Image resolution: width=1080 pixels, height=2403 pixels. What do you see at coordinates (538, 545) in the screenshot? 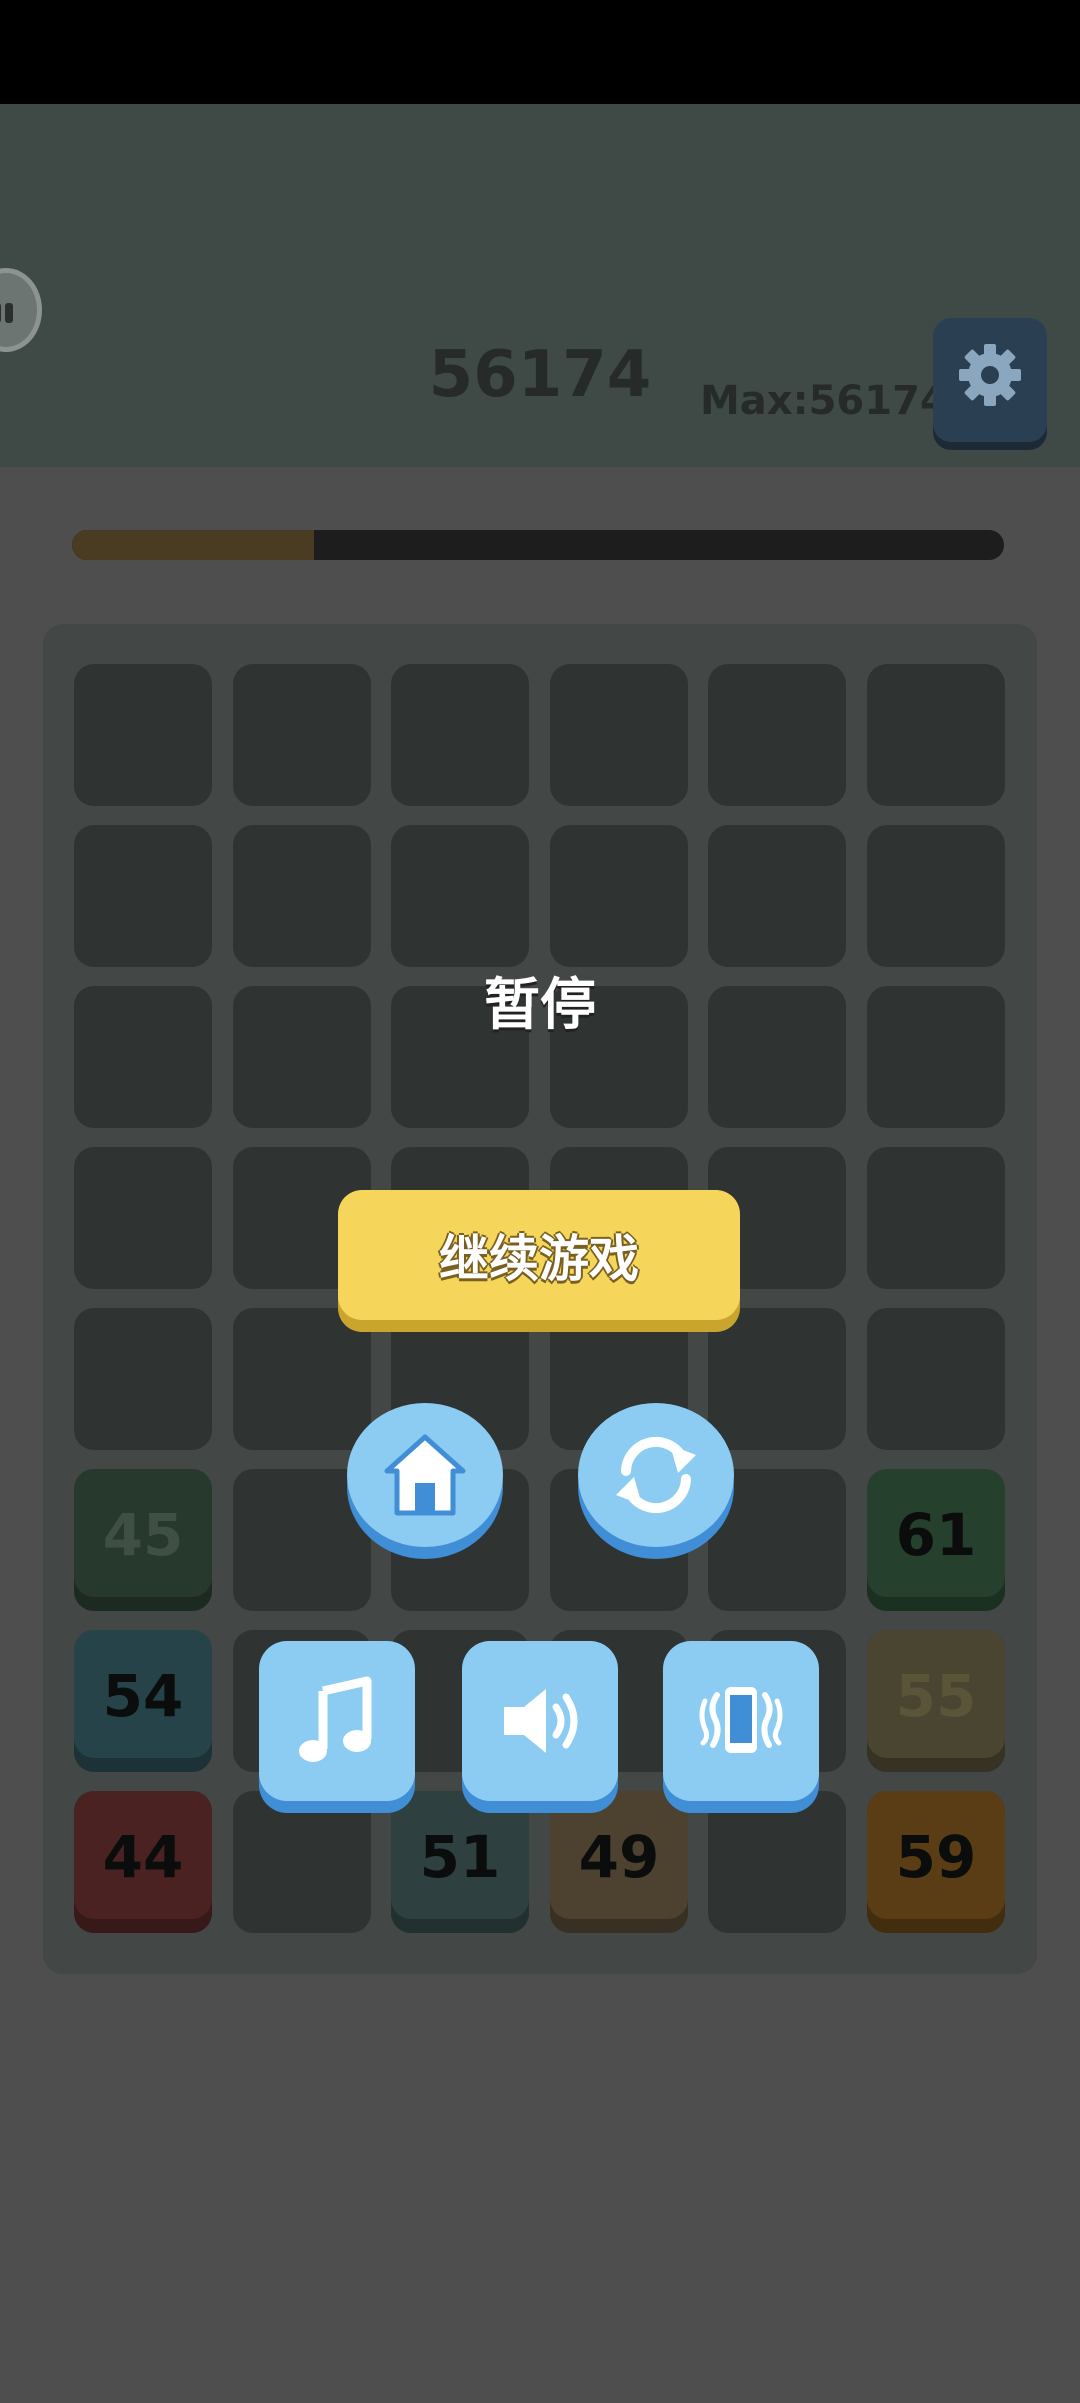
I see `level-progress-bar` at bounding box center [538, 545].